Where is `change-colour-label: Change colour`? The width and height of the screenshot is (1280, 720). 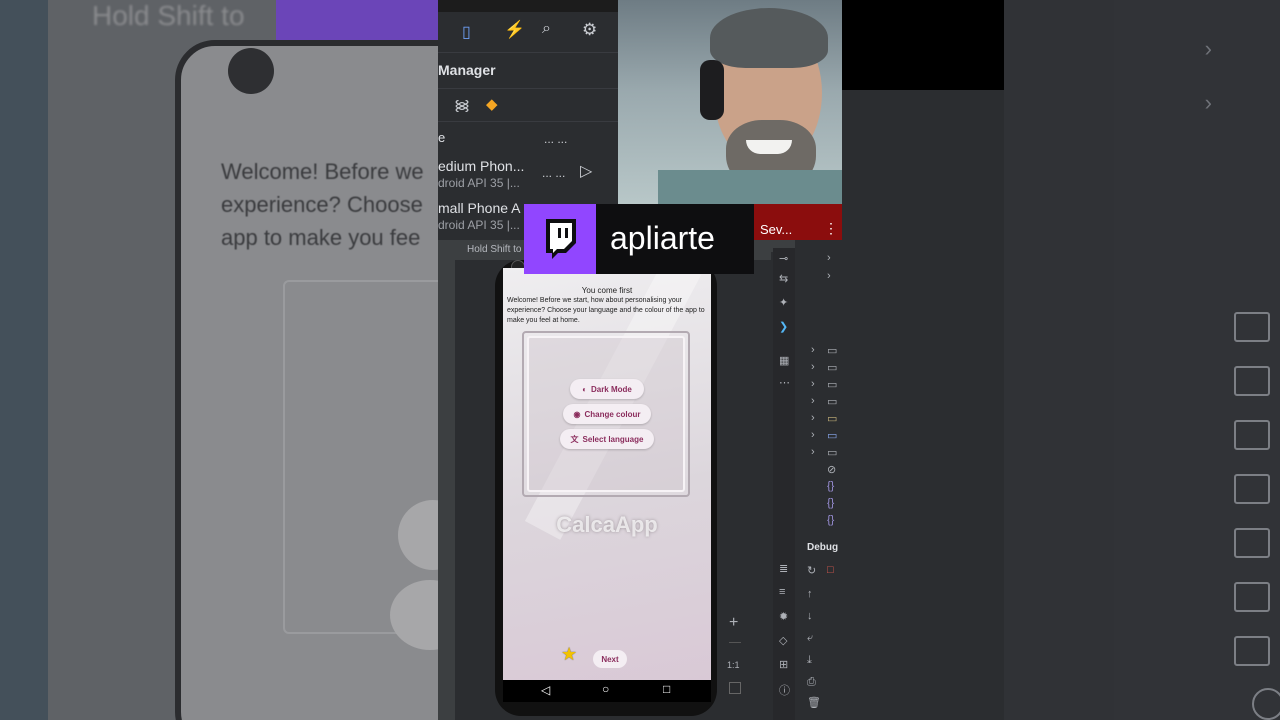
change-colour-label: Change colour is located at coordinates (612, 414).